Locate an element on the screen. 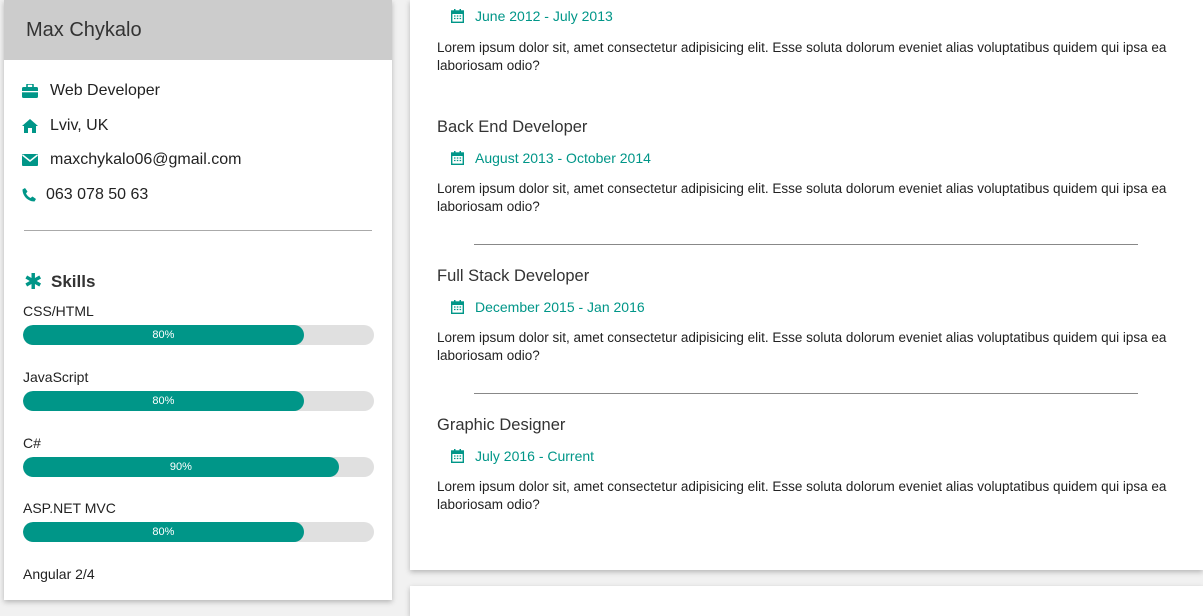 Image resolution: width=1203 pixels, height=616 pixels. next-card is located at coordinates (806, 601).